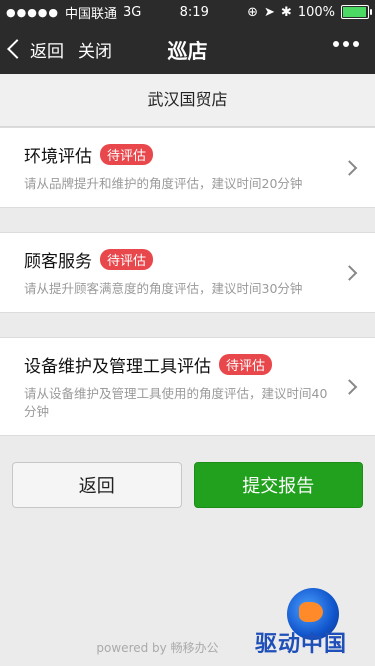 This screenshot has height=666, width=375. I want to click on status-bar: ●●●●● 中国联通 3G 8:19 ⊕ ➤ ✱ 100%, so click(187, 12).